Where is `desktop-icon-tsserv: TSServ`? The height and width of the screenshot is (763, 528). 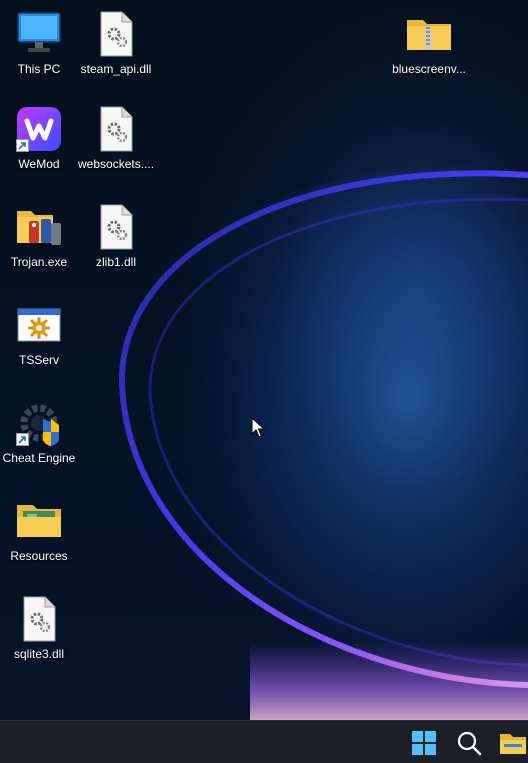 desktop-icon-tsserv: TSServ is located at coordinates (39, 334).